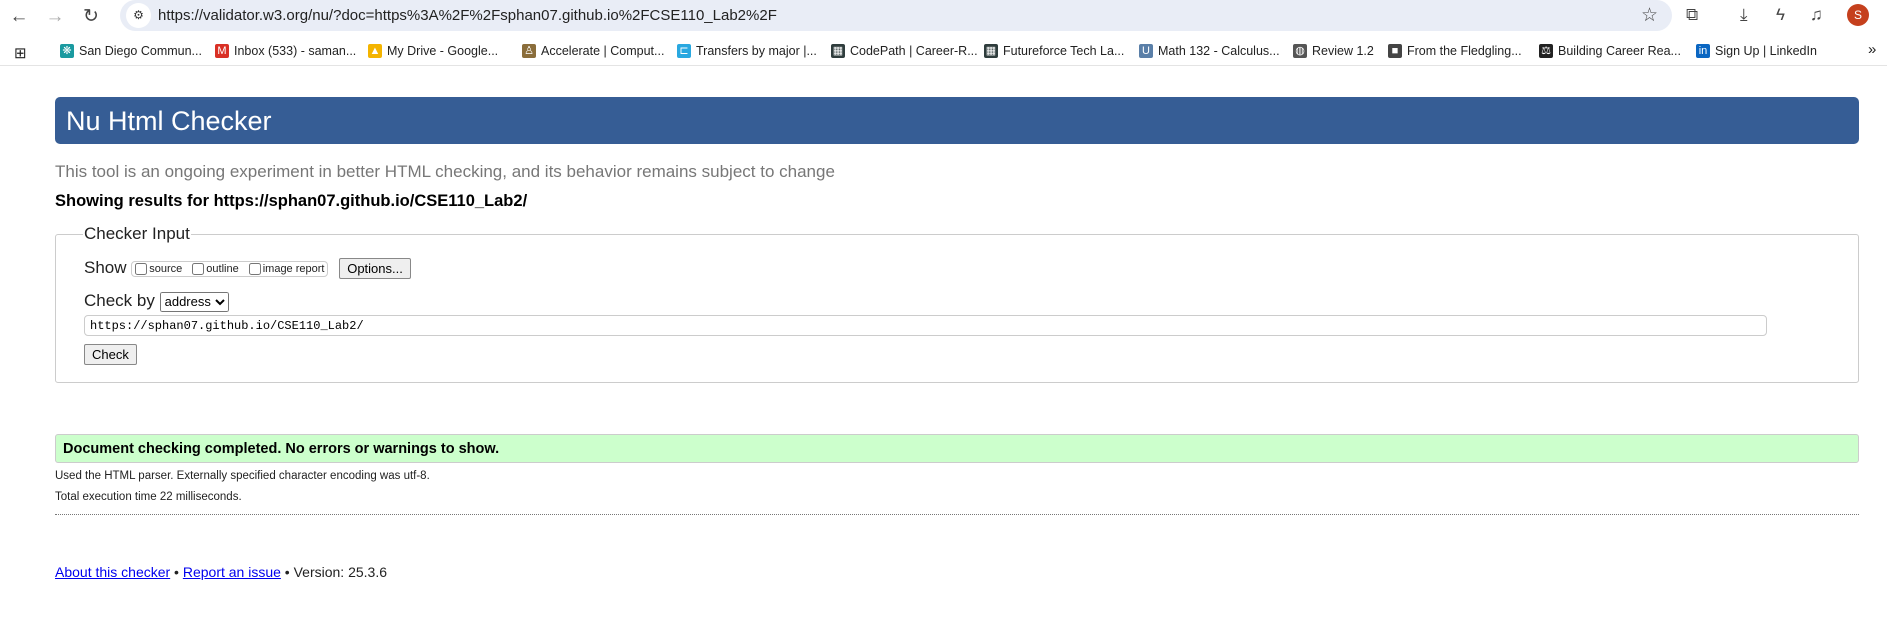 Image resolution: width=1887 pixels, height=618 pixels. What do you see at coordinates (293, 268) in the screenshot?
I see `image-report-label: image report` at bounding box center [293, 268].